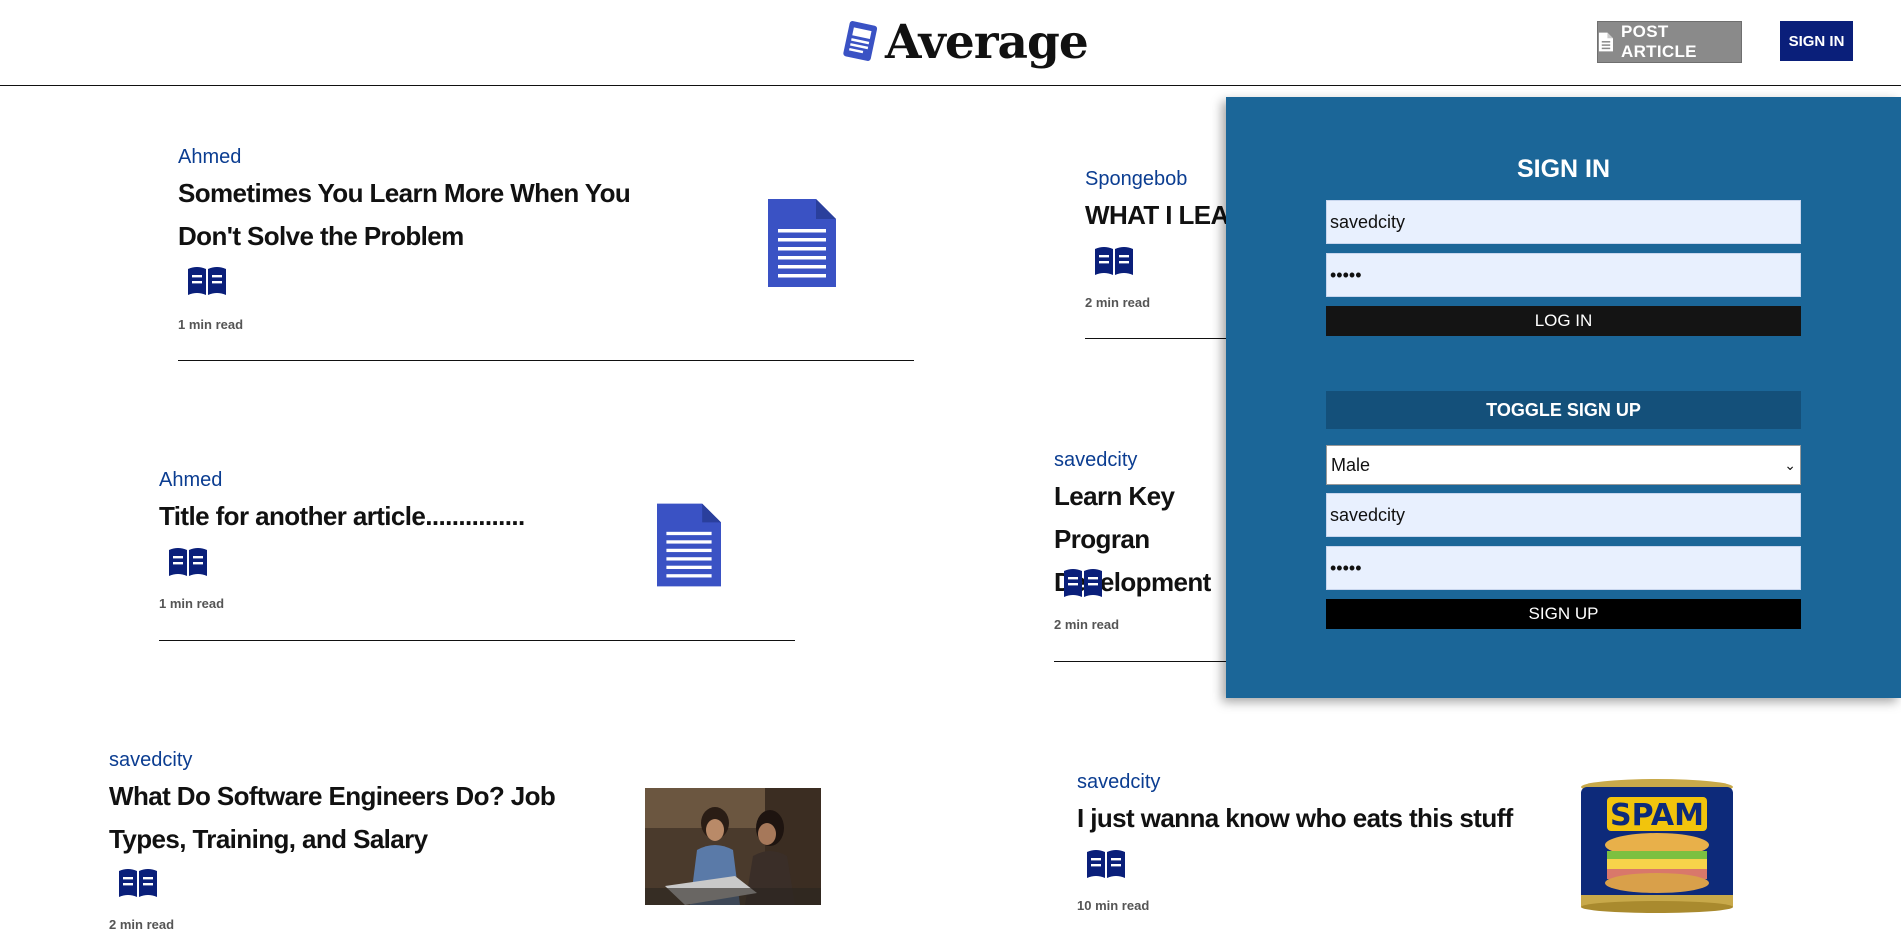 Image resolution: width=1901 pixels, height=941 pixels. What do you see at coordinates (1657, 815) in the screenshot?
I see `svg-text: SPAM` at bounding box center [1657, 815].